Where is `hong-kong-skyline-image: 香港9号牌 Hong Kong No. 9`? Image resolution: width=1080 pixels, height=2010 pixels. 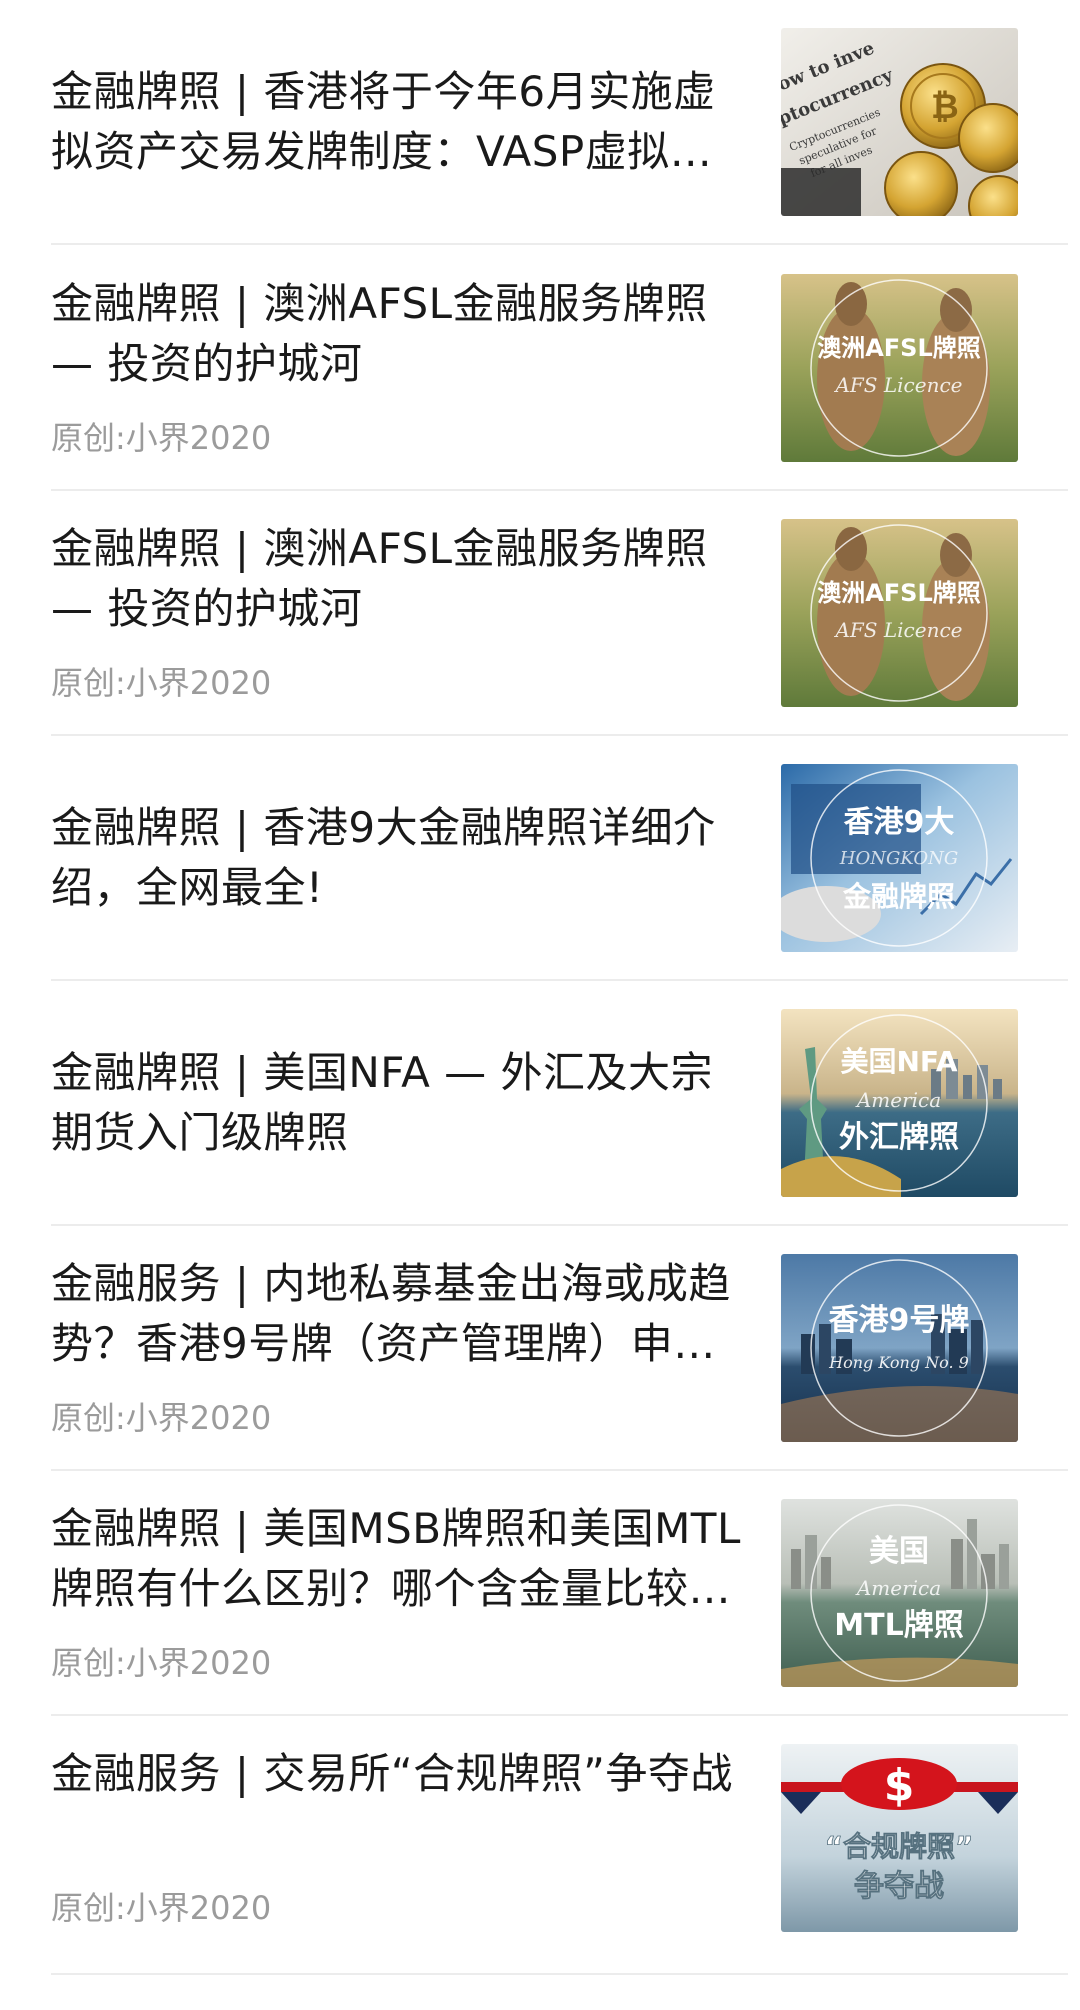
hong-kong-skyline-image: 香港9号牌 Hong Kong No. 9 is located at coordinates (899, 1348).